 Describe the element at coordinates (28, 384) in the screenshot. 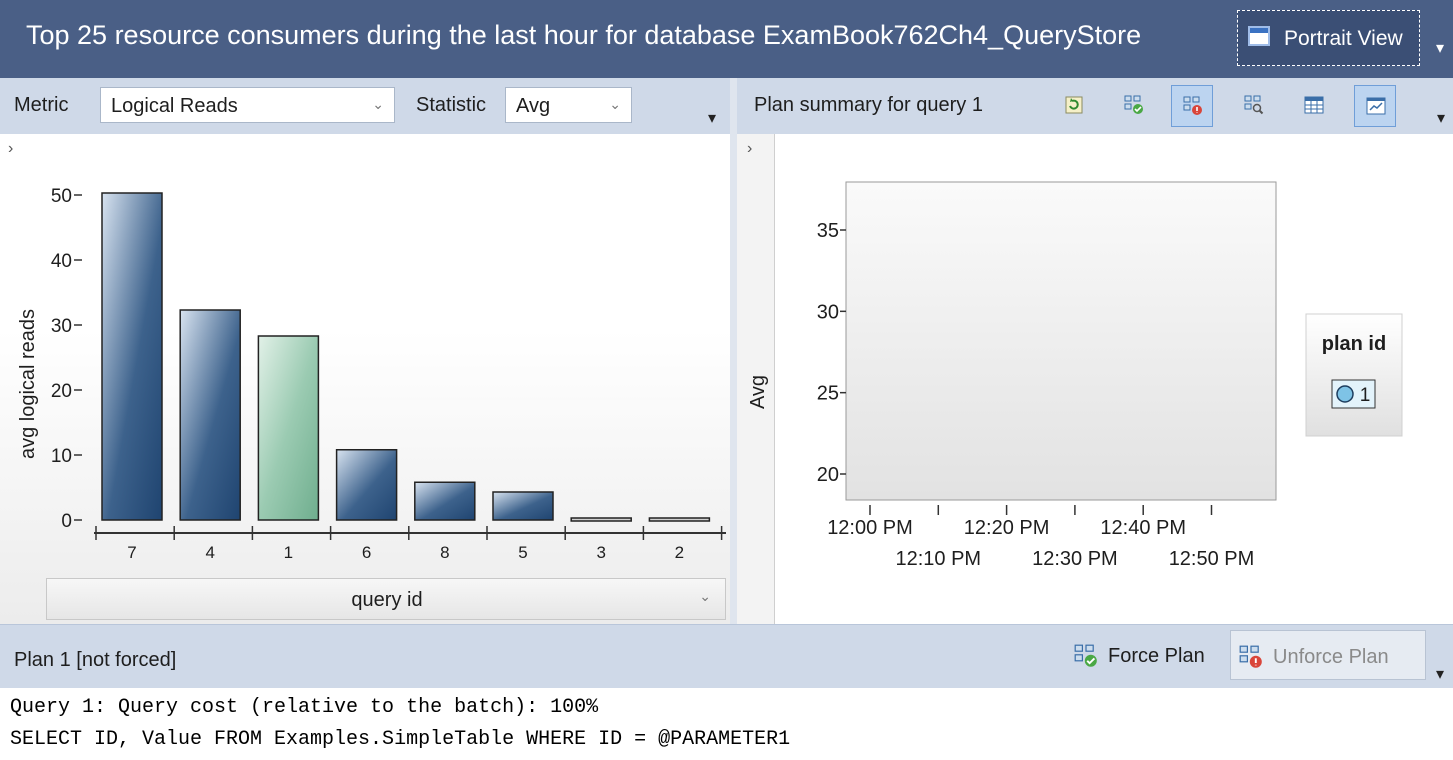

I see `y-axis-title: avg logical reads` at that location.